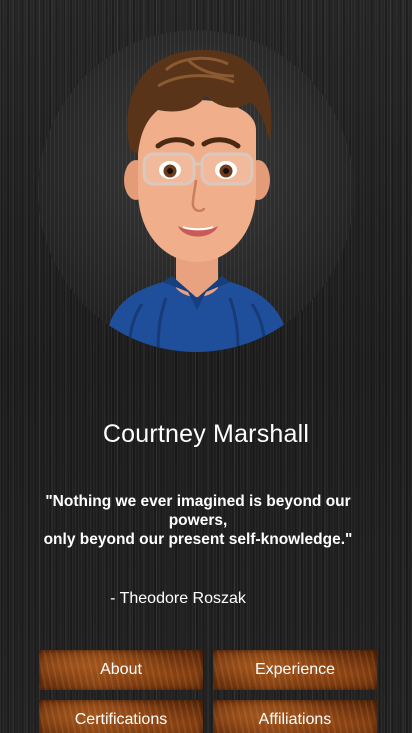 The image size is (412, 733). I want to click on left-pupil, so click(170, 171).